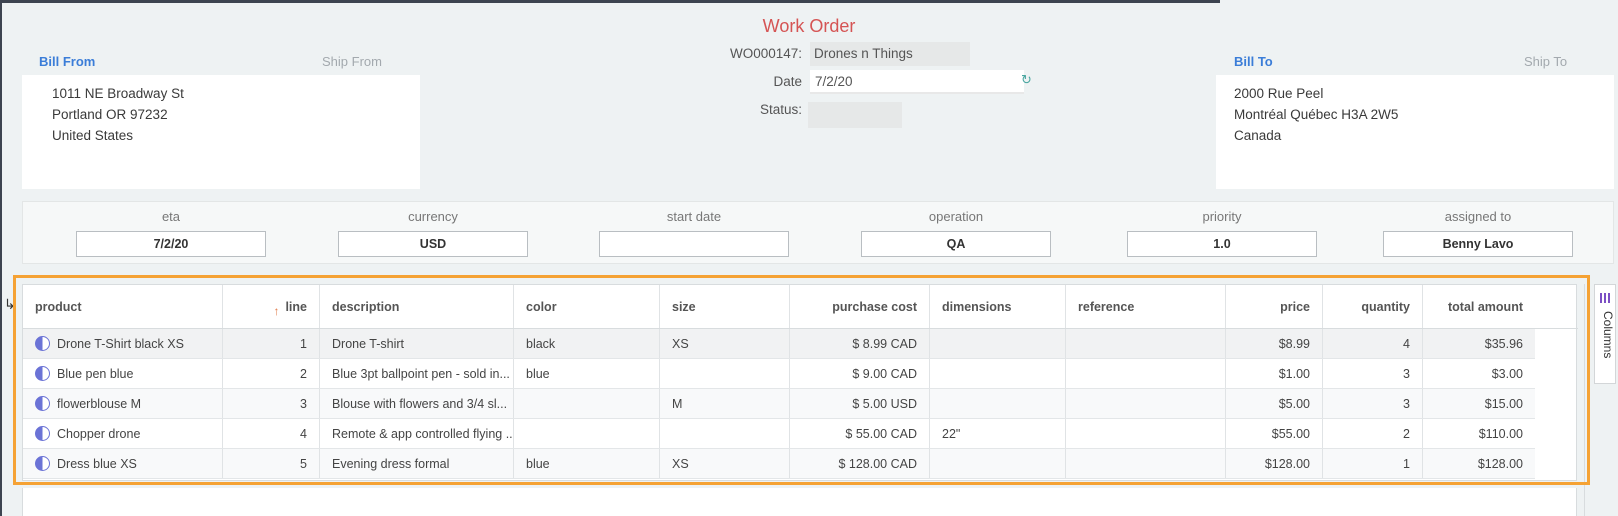 The width and height of the screenshot is (1618, 516). Describe the element at coordinates (917, 82) in the screenshot. I see `date-input: 7/2/20` at that location.